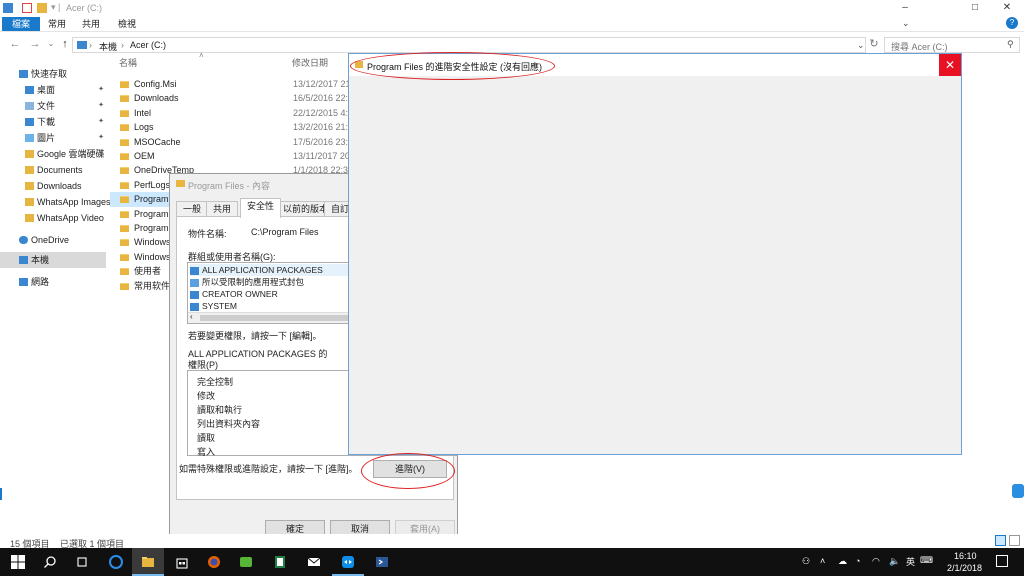  What do you see at coordinates (53, 74) in the screenshot?
I see `nav-quick-access: 快速存取` at bounding box center [53, 74].